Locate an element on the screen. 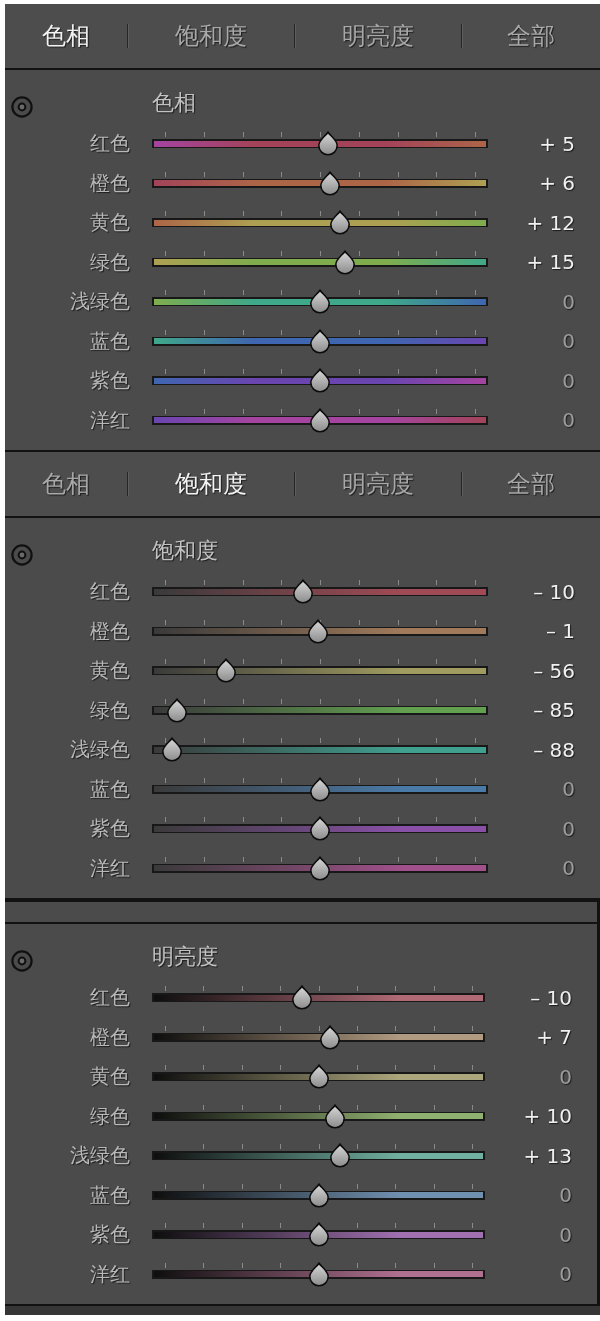  panel-title: 饱和度 is located at coordinates (185, 551).